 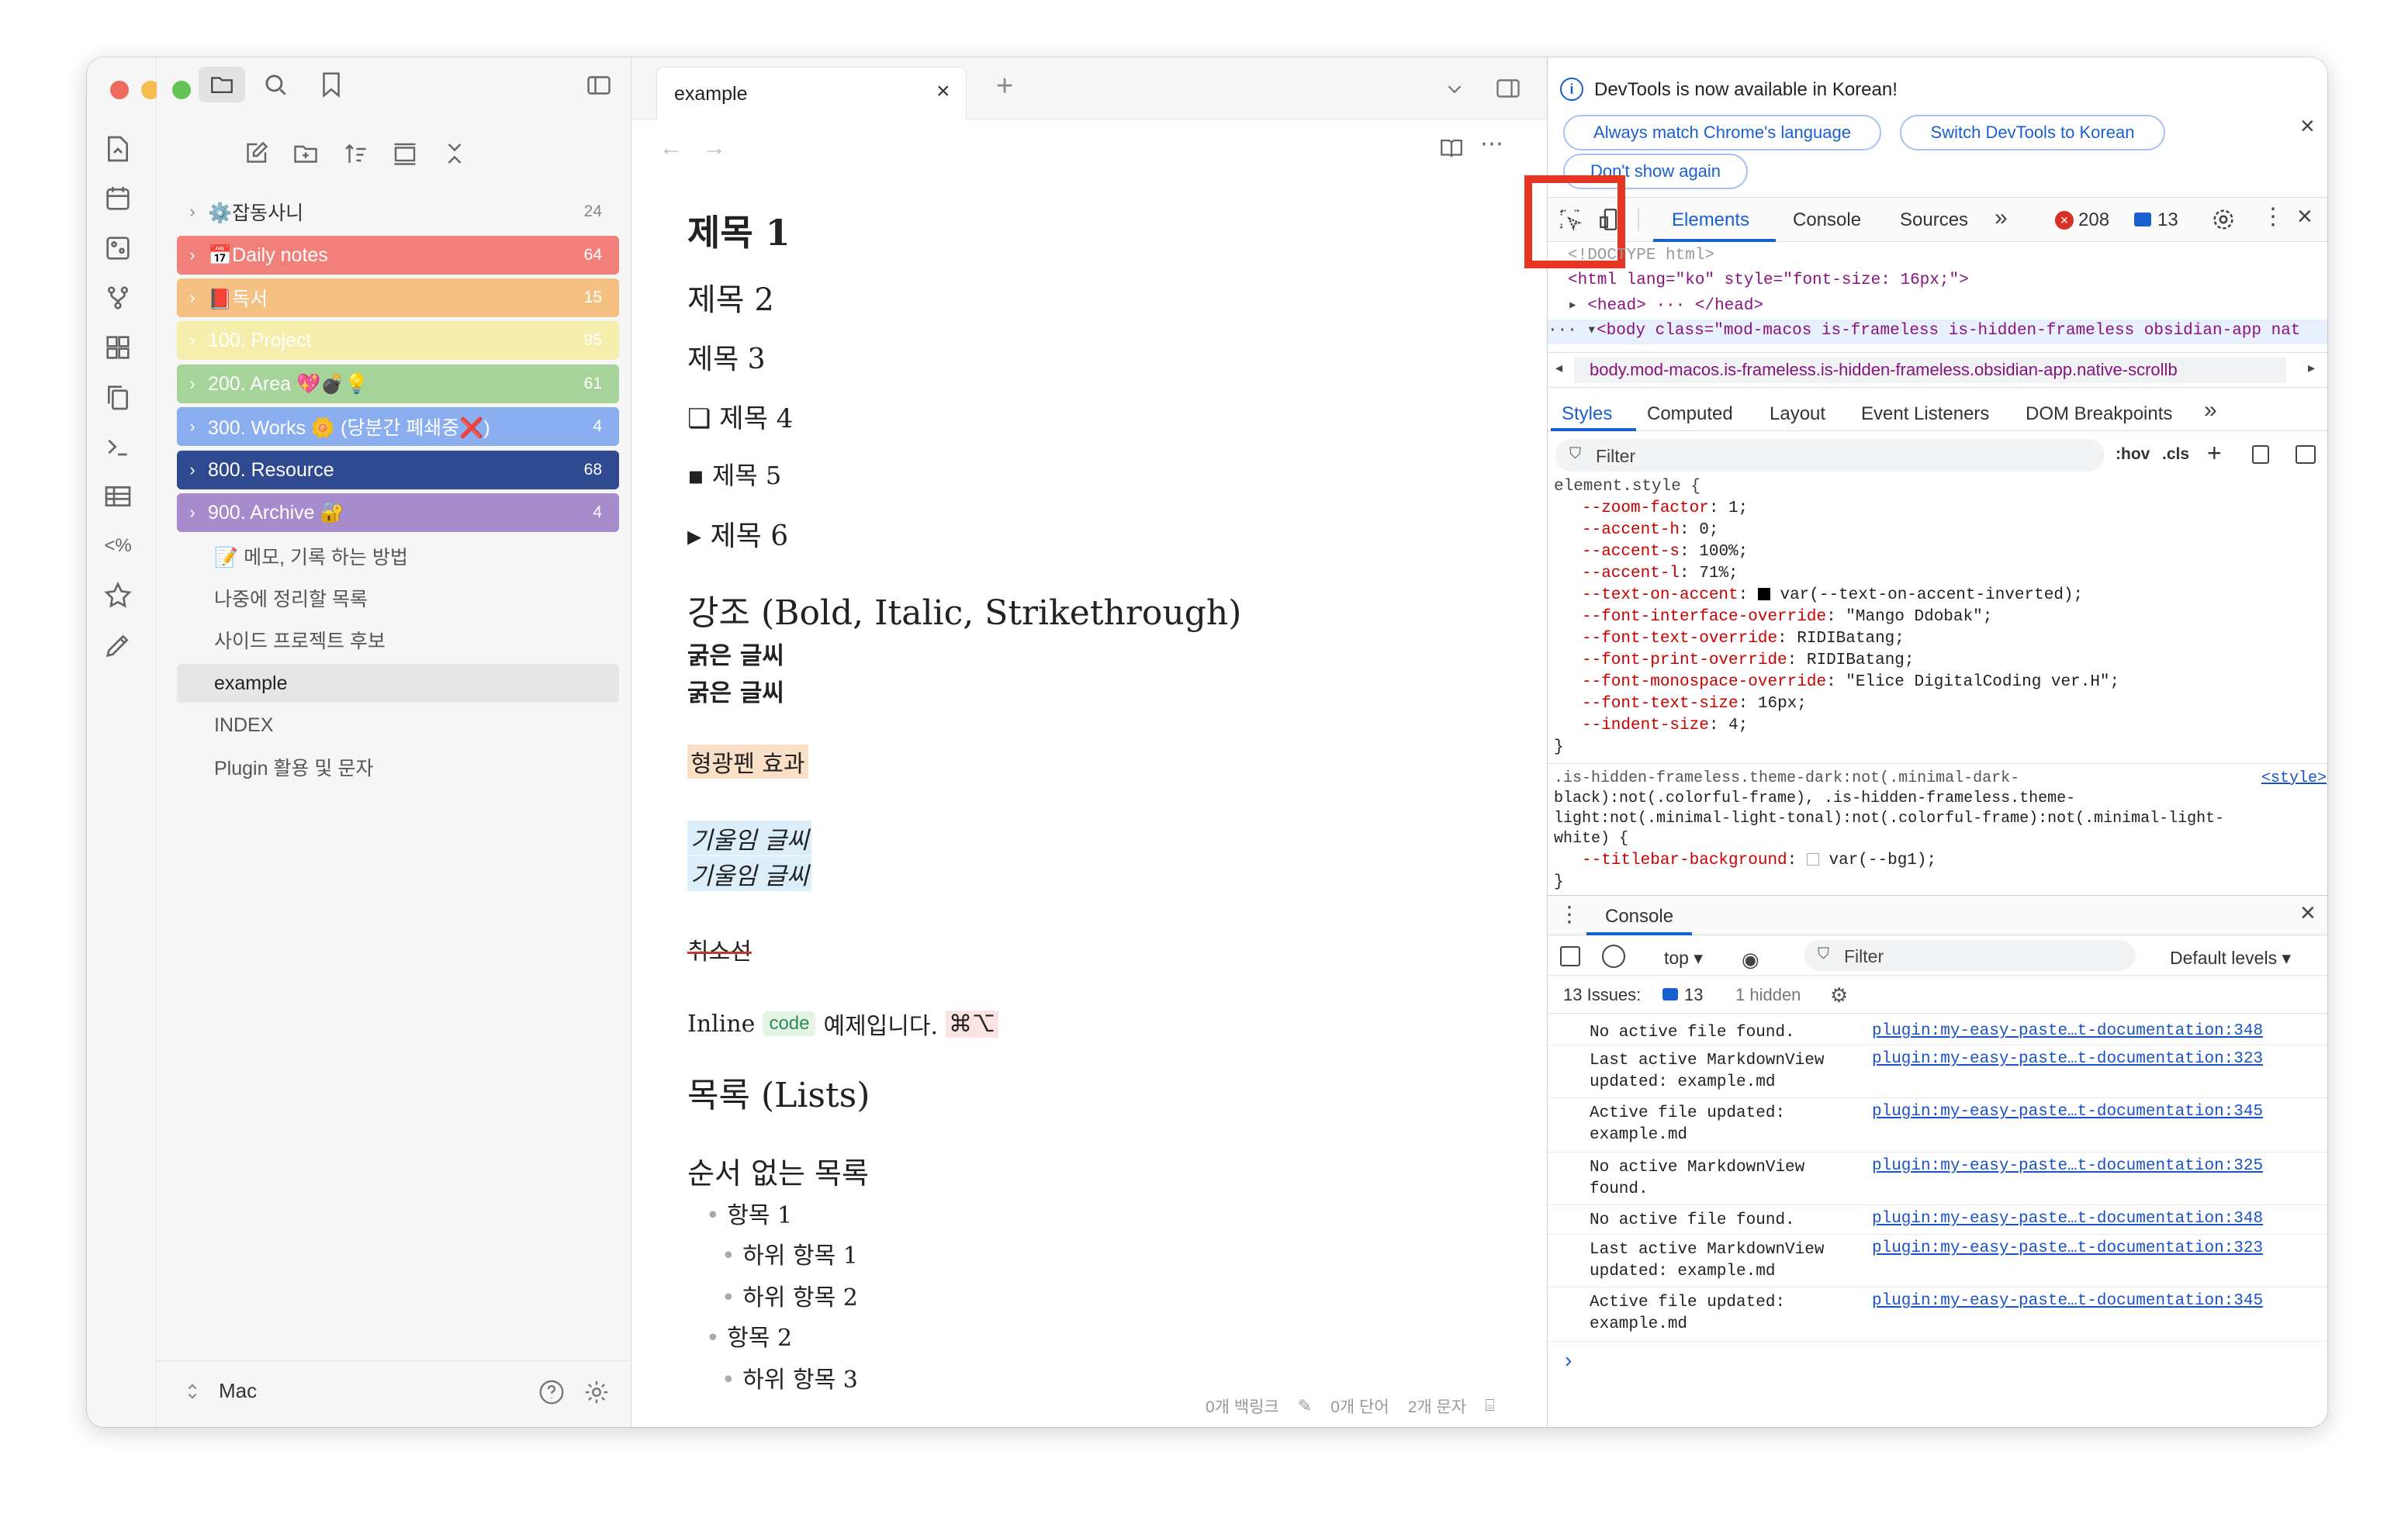 I want to click on backlinks-count: 0개 백링크, so click(x=1242, y=1406).